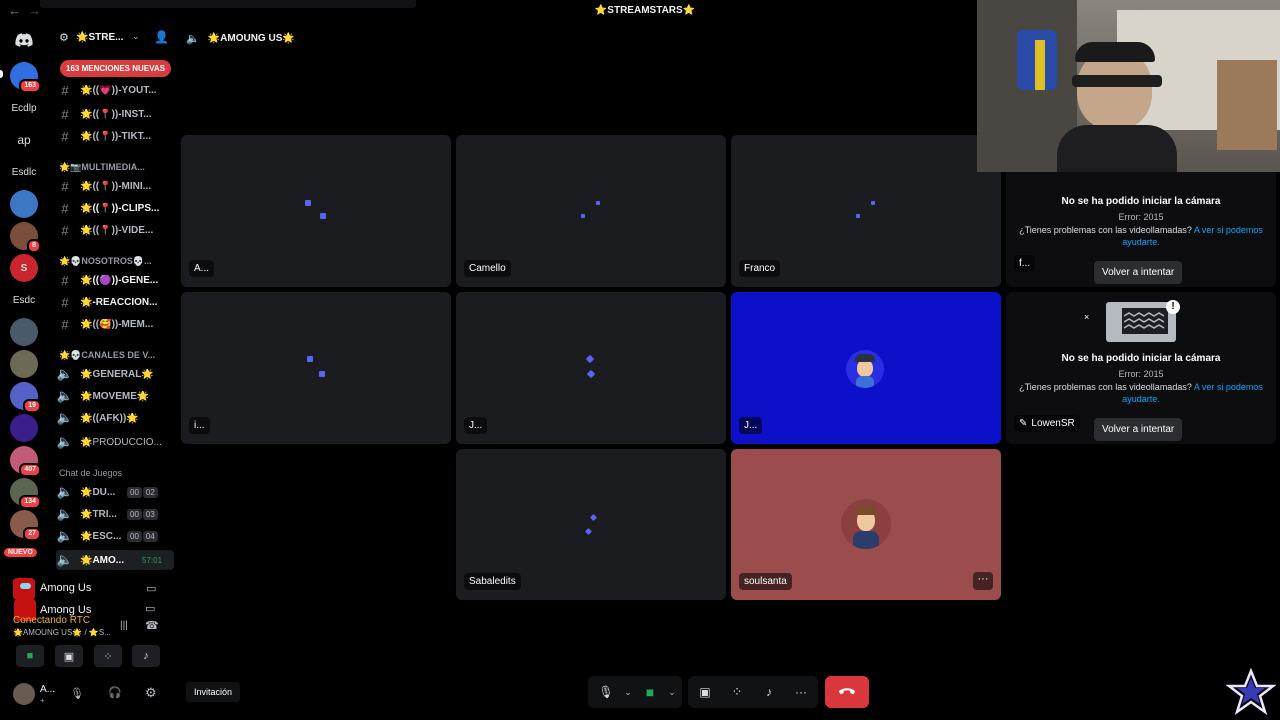  I want to click on server-icon-ap: ap, so click(24, 140).